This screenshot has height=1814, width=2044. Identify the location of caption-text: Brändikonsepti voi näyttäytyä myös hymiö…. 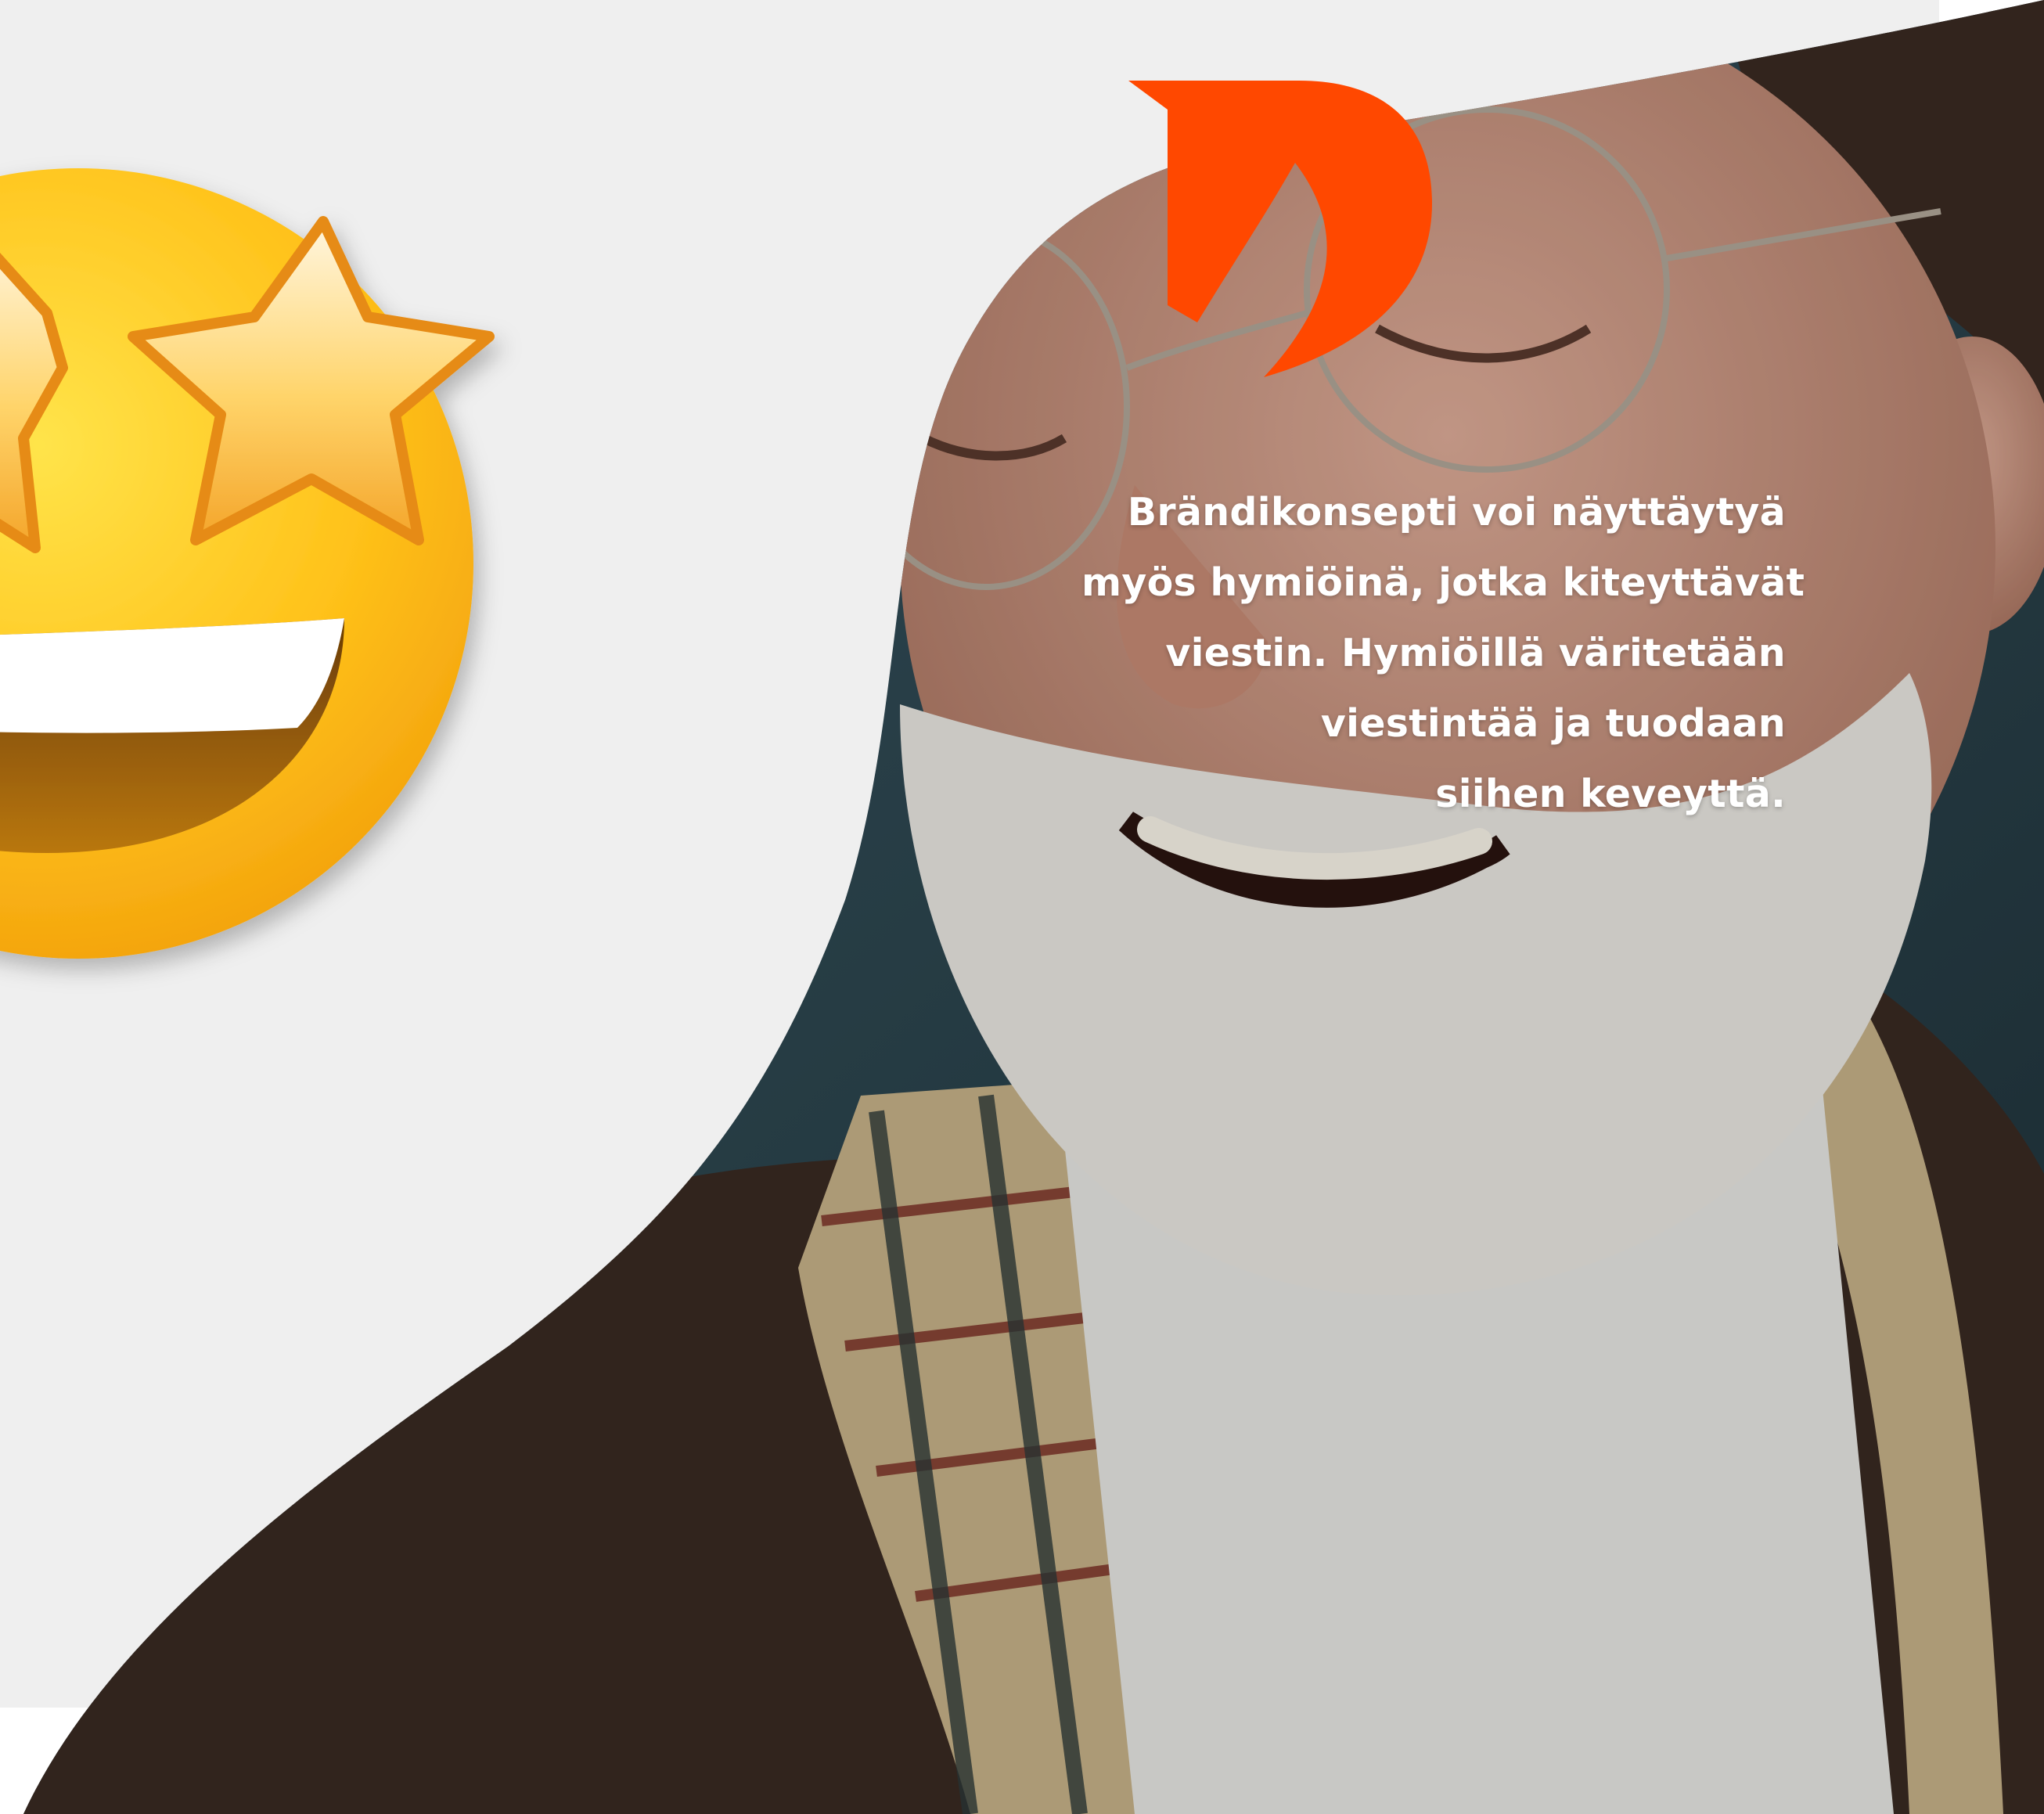
(1443, 653).